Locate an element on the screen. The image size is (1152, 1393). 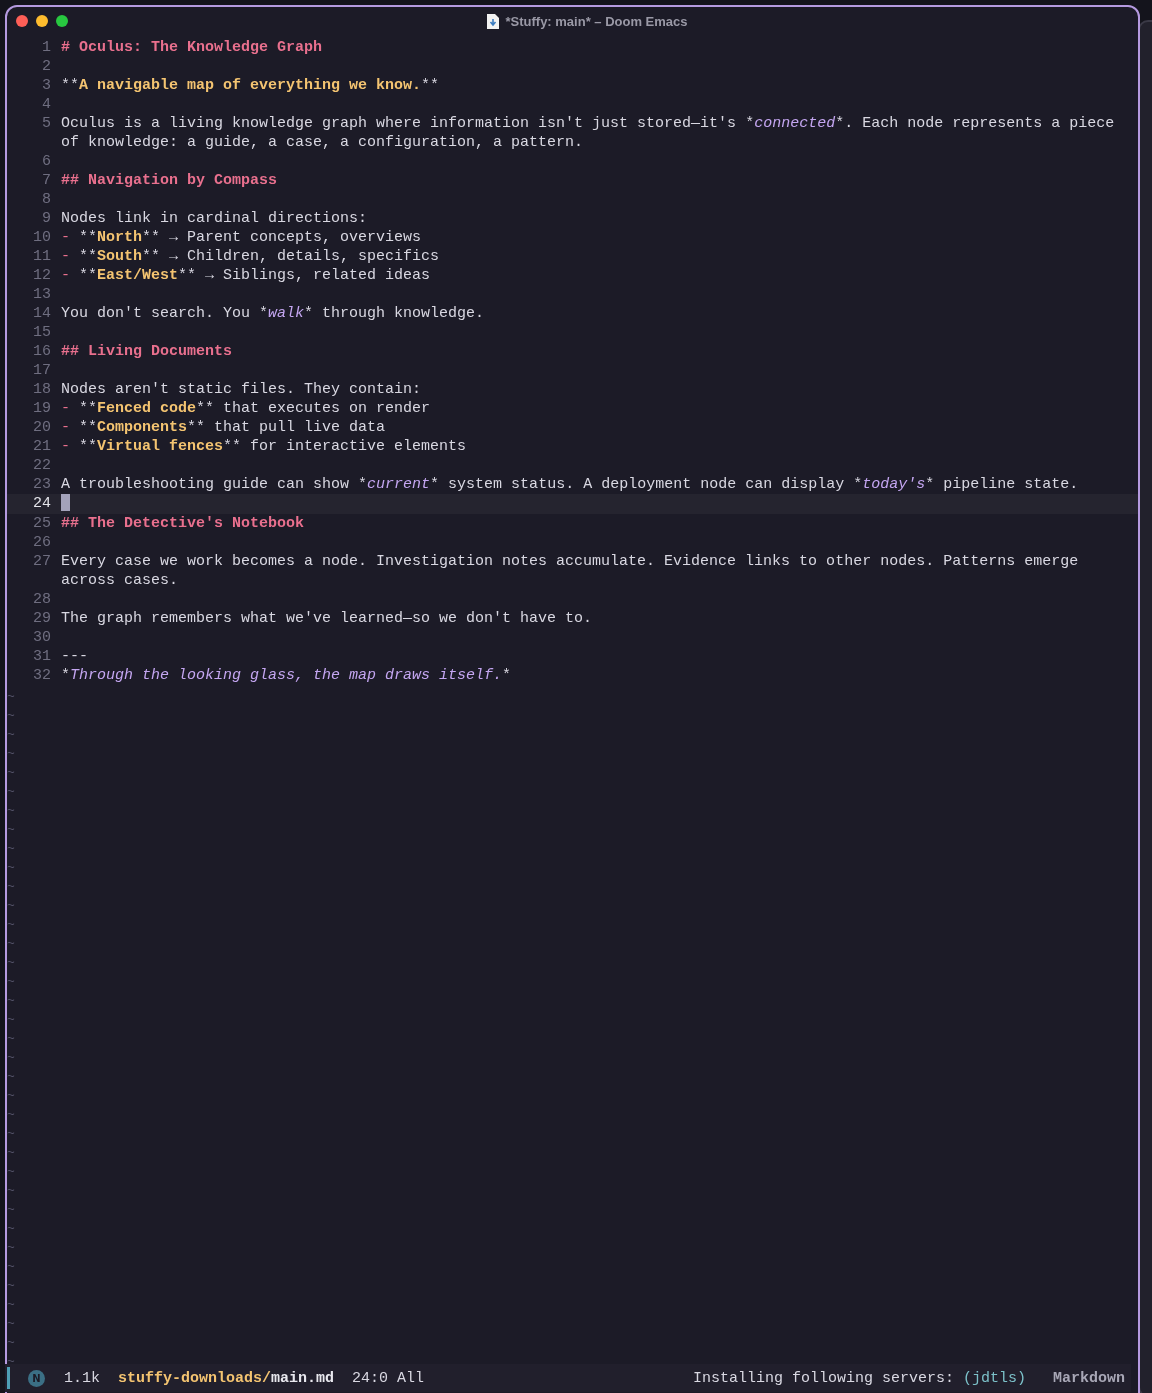
line-text: - **North** → Parent concepts, overviews is located at coordinates (242, 237).